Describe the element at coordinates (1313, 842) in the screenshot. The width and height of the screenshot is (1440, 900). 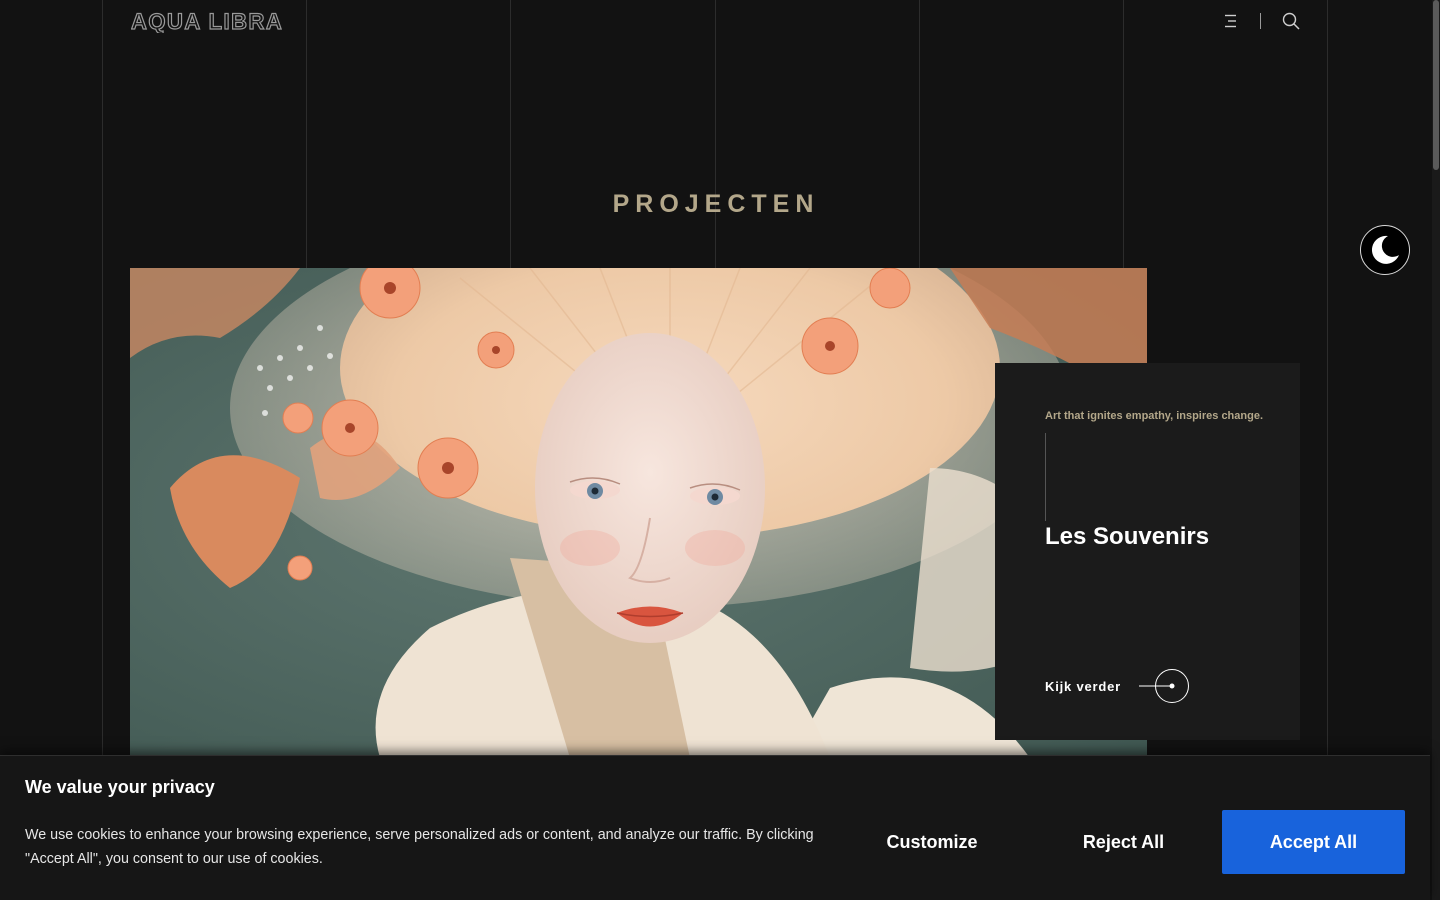
I see `accept-all-button: Accept All` at that location.